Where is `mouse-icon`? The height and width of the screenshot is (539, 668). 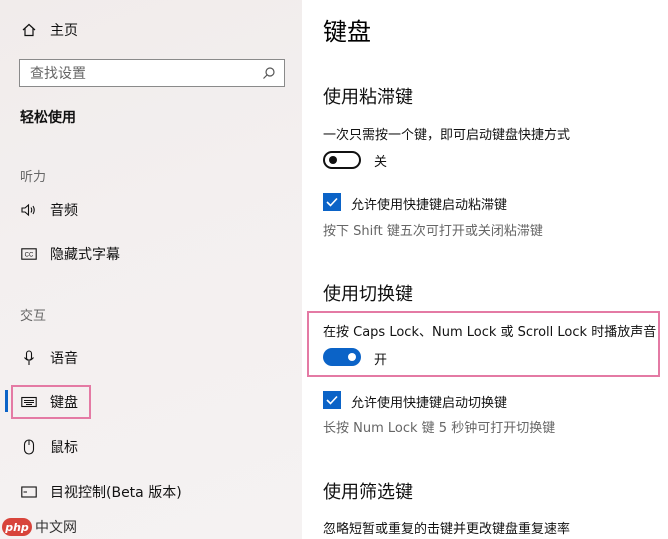
mouse-icon is located at coordinates (29, 447).